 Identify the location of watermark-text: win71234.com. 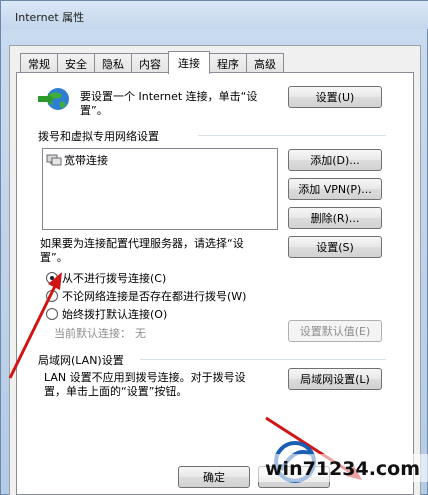
(343, 469).